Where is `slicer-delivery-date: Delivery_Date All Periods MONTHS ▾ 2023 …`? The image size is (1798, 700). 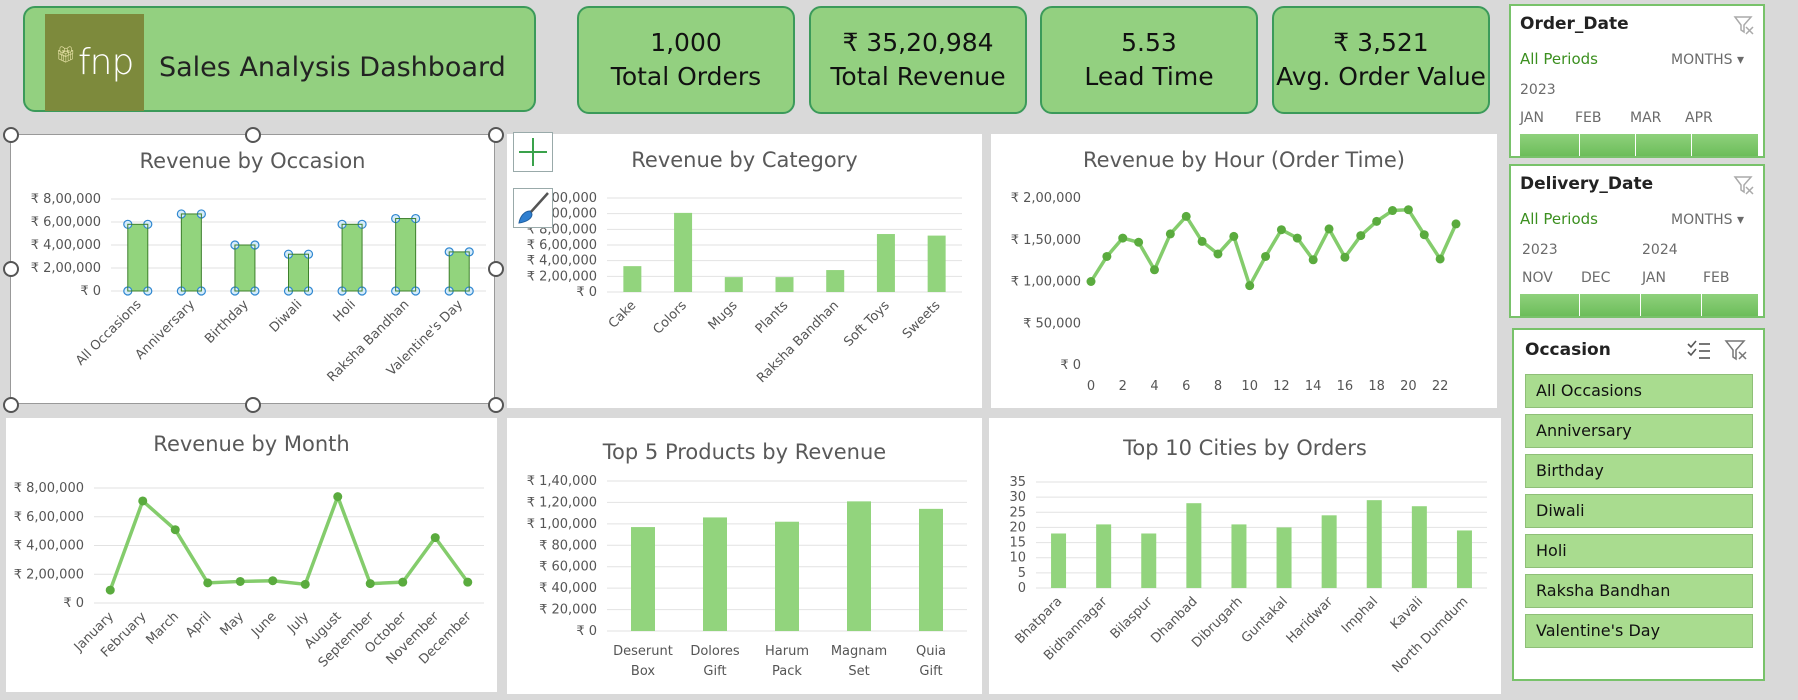 slicer-delivery-date: Delivery_Date All Periods MONTHS ▾ 2023 … is located at coordinates (1637, 241).